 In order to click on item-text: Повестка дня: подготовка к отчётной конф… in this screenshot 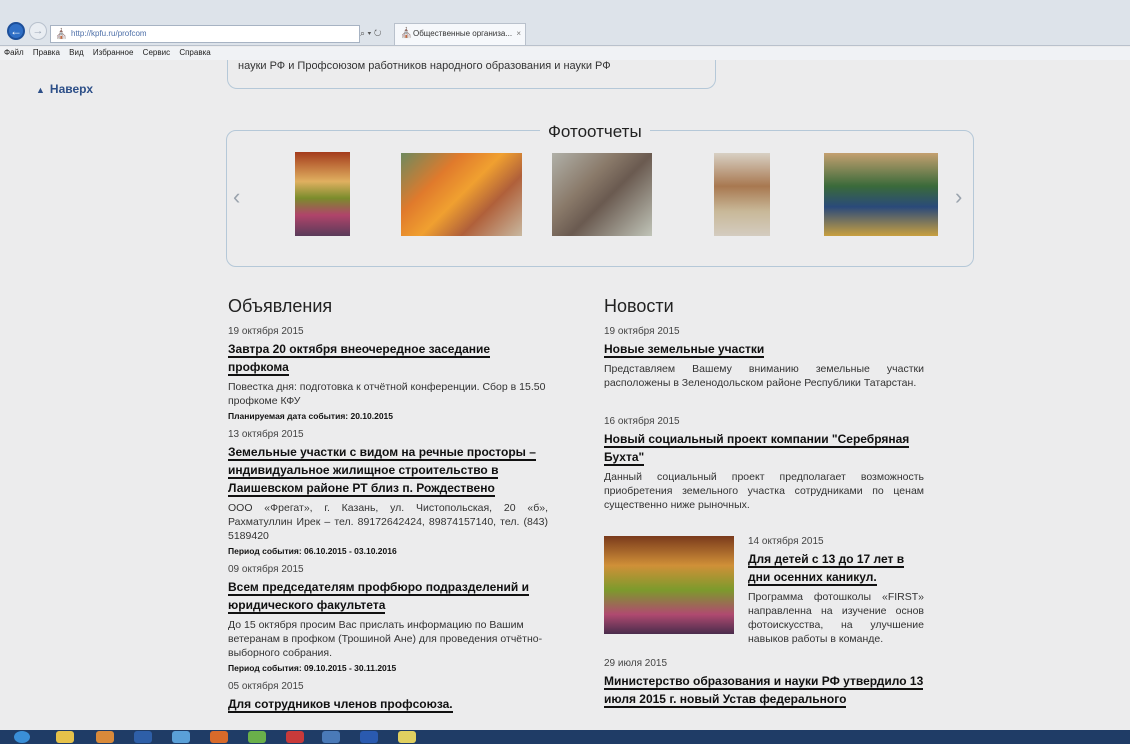, I will do `click(387, 394)`.